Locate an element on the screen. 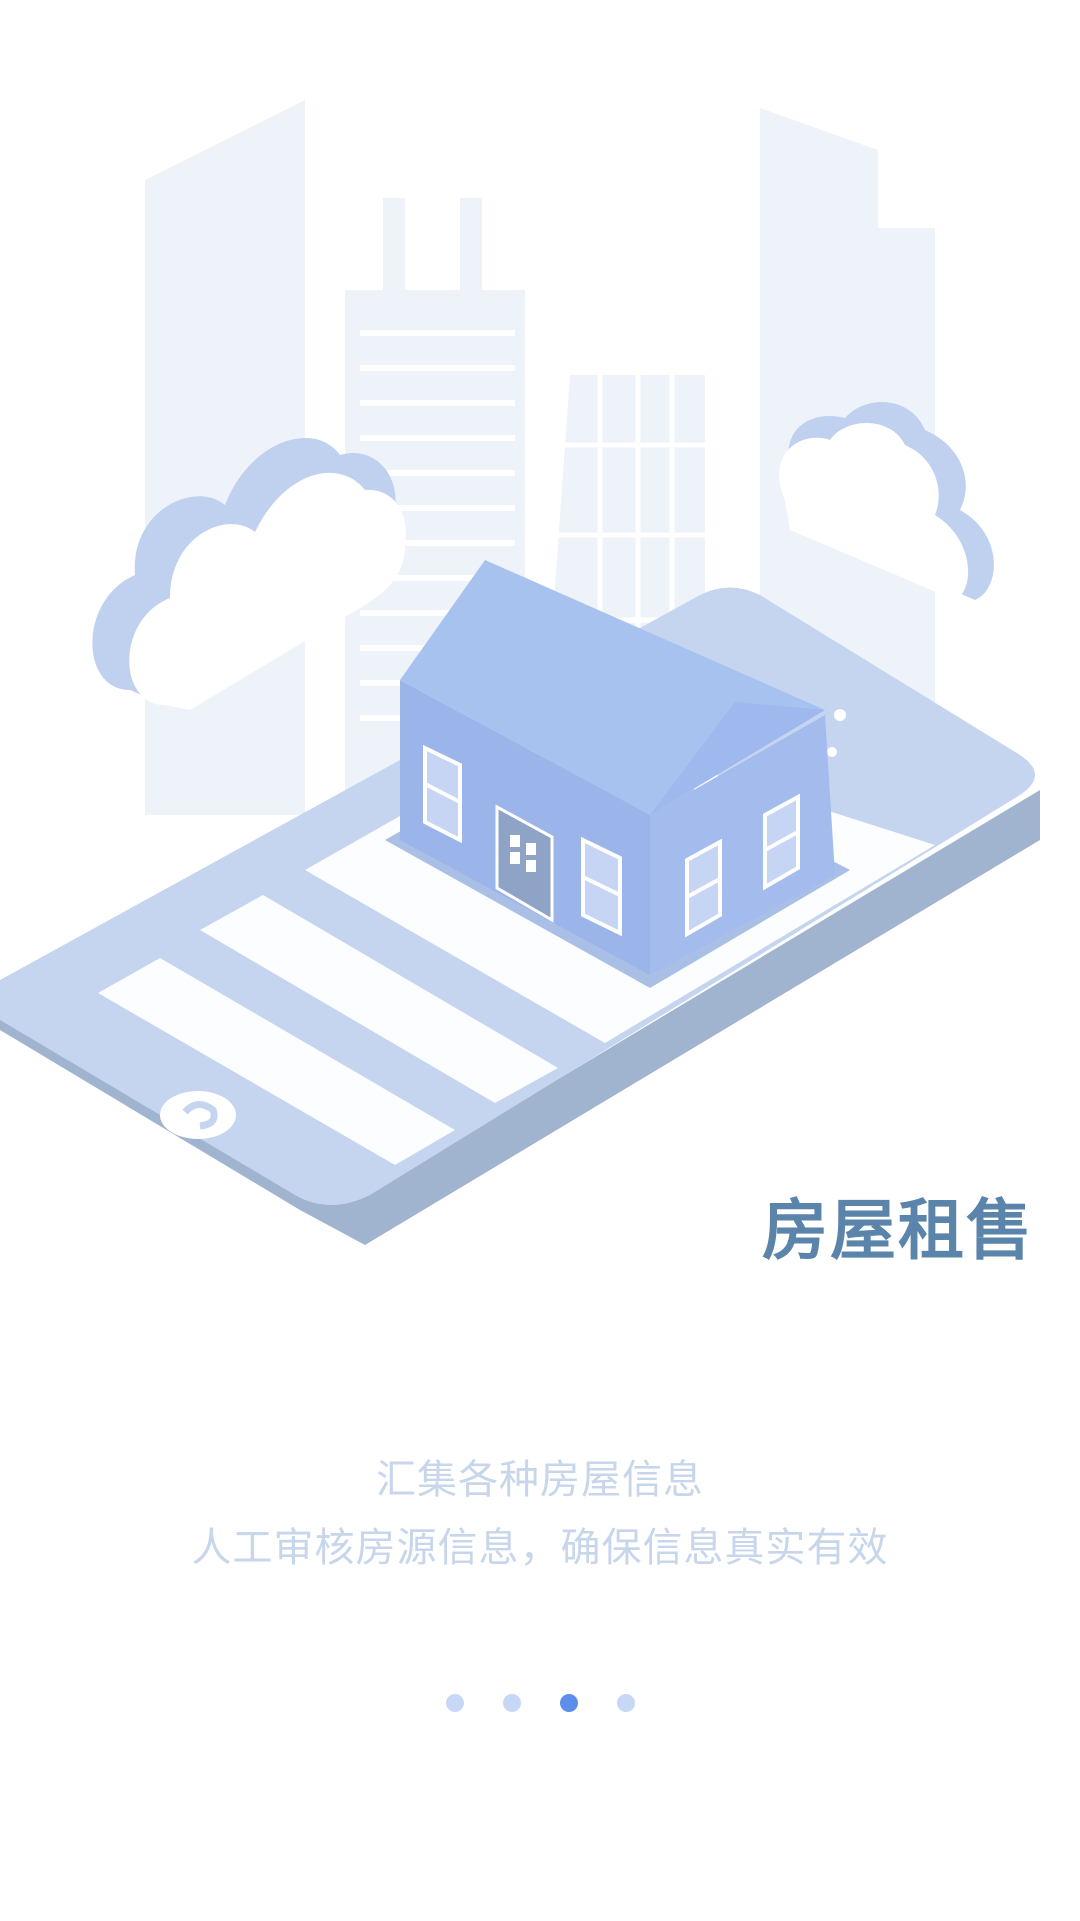 The image size is (1080, 1921). page-dot-active is located at coordinates (568, 1703).